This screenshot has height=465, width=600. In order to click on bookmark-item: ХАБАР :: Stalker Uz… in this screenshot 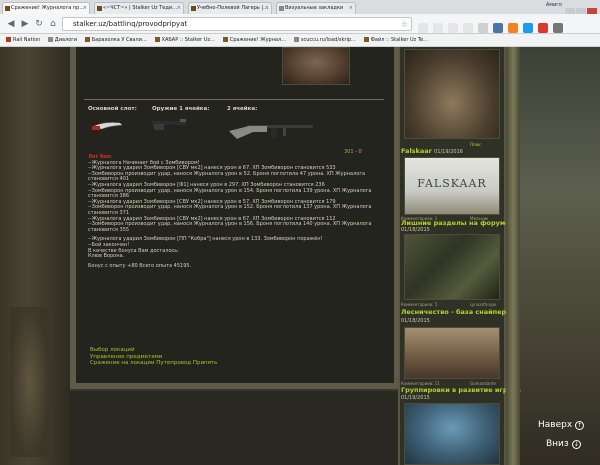, I will do `click(184, 40)`.